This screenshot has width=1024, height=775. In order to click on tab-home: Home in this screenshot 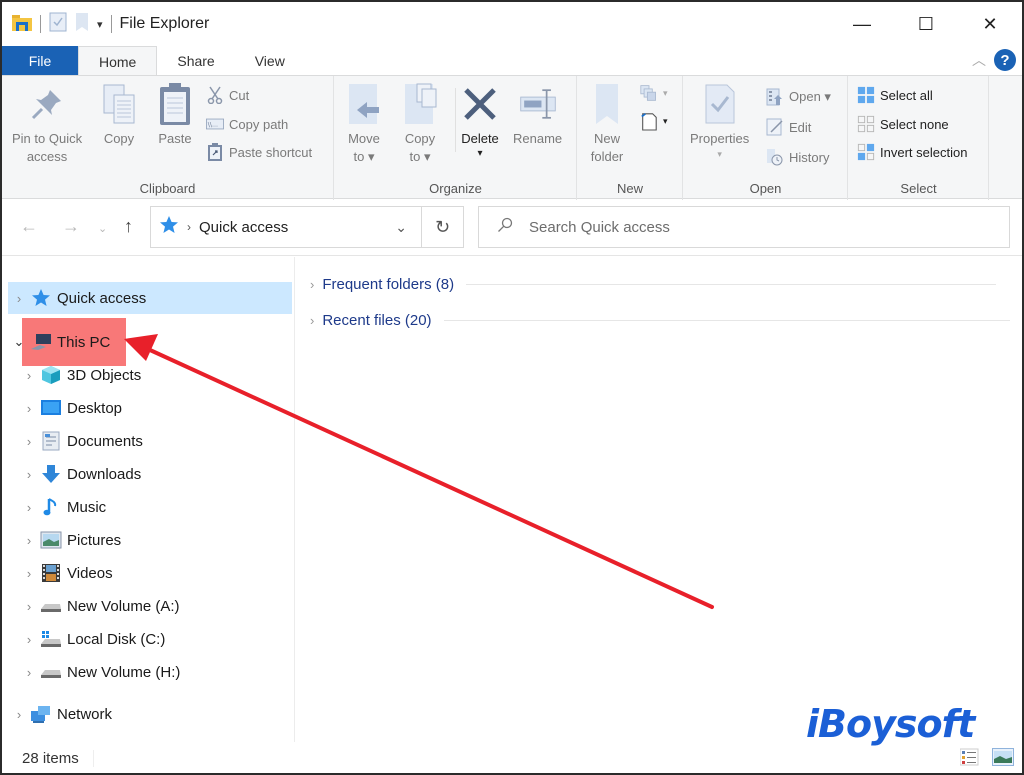, I will do `click(118, 61)`.